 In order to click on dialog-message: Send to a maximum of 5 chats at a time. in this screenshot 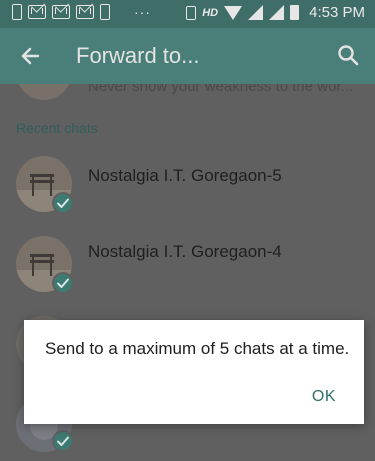, I will do `click(197, 348)`.